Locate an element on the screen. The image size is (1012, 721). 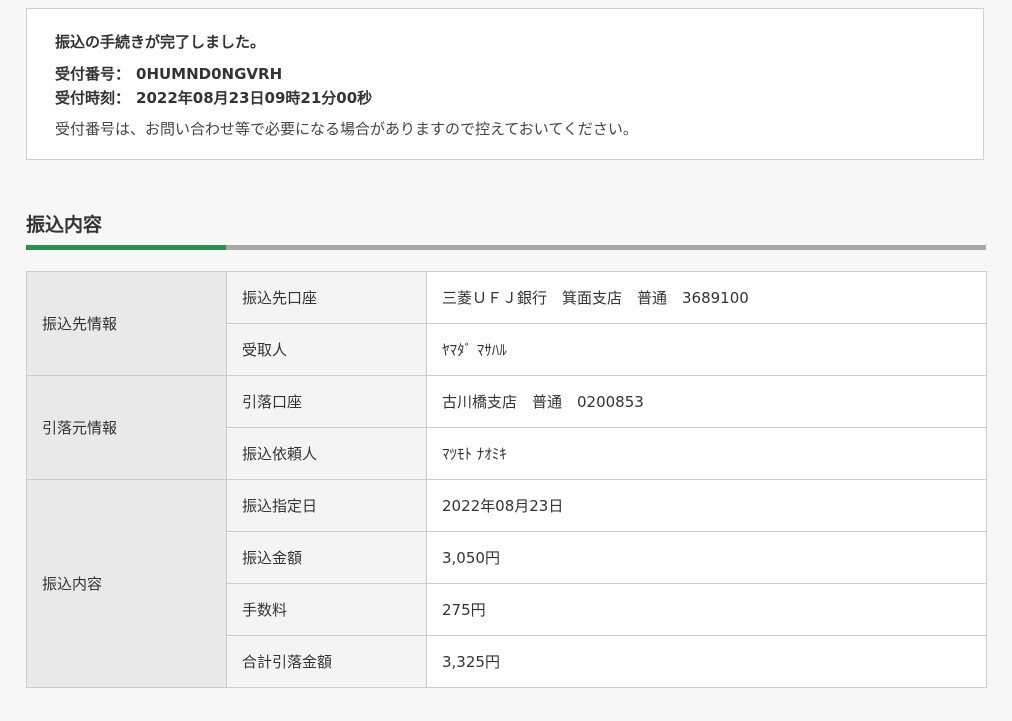
receipt-time-row: 受付時刻： 2022年08月23日09時21分00秒 is located at coordinates (213, 97).